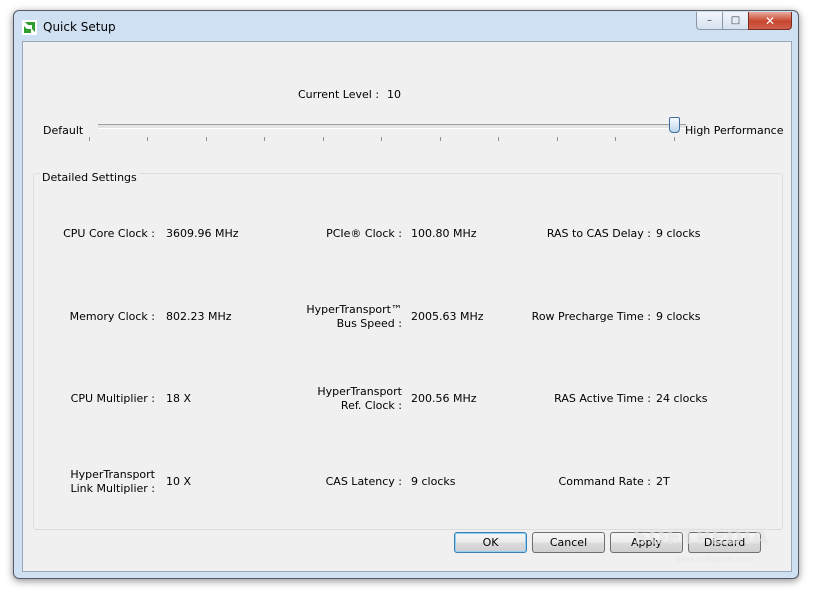  What do you see at coordinates (112, 398) in the screenshot?
I see `cpu-multiplier-label: CPU Multiplier :` at bounding box center [112, 398].